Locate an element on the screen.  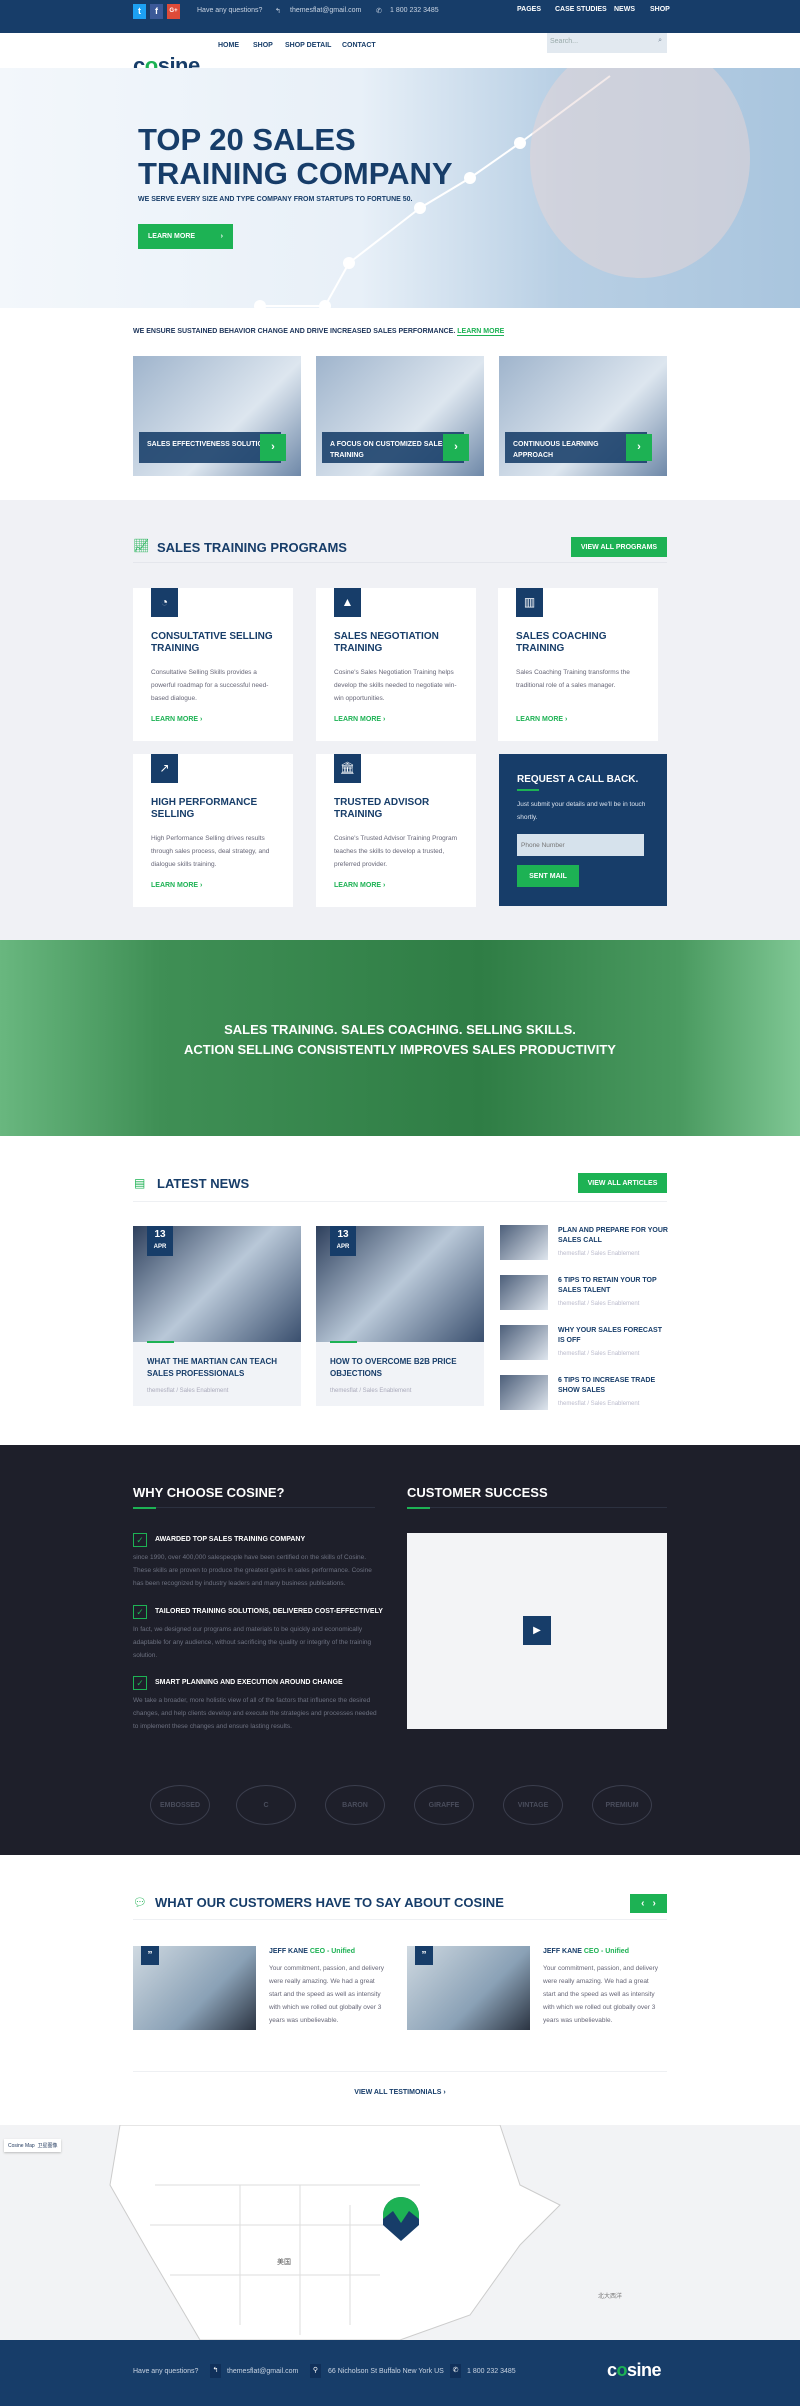
nav-home: HOME is located at coordinates (228, 45).